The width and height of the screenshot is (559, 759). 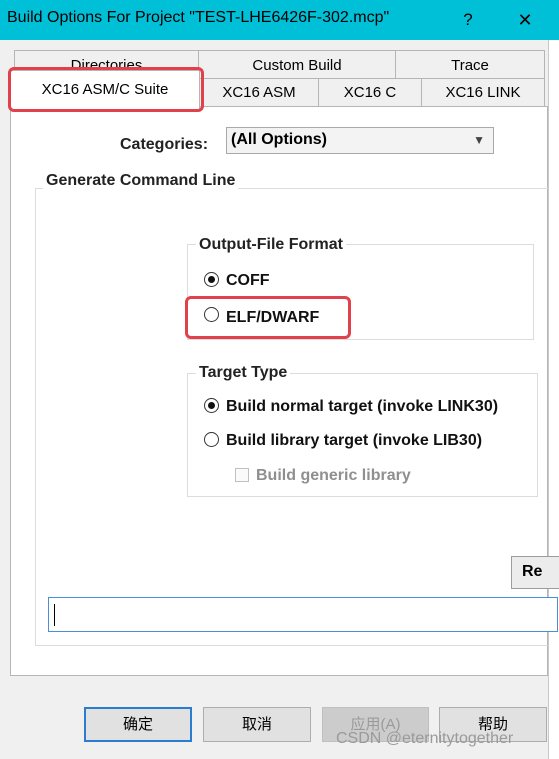 I want to click on tab-trace: Trace, so click(x=470, y=65).